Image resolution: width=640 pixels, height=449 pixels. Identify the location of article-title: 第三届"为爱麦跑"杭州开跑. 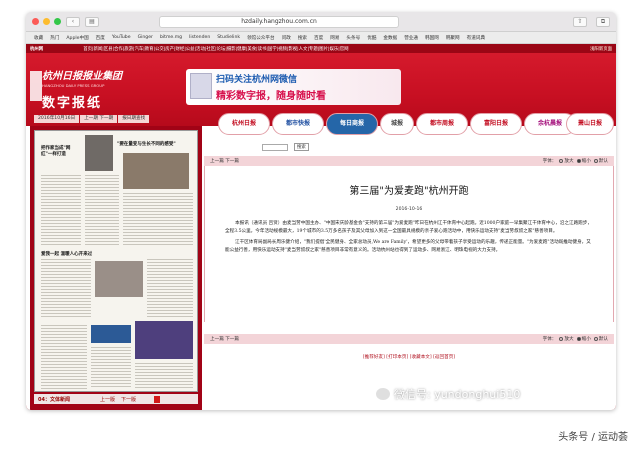
(409, 191).